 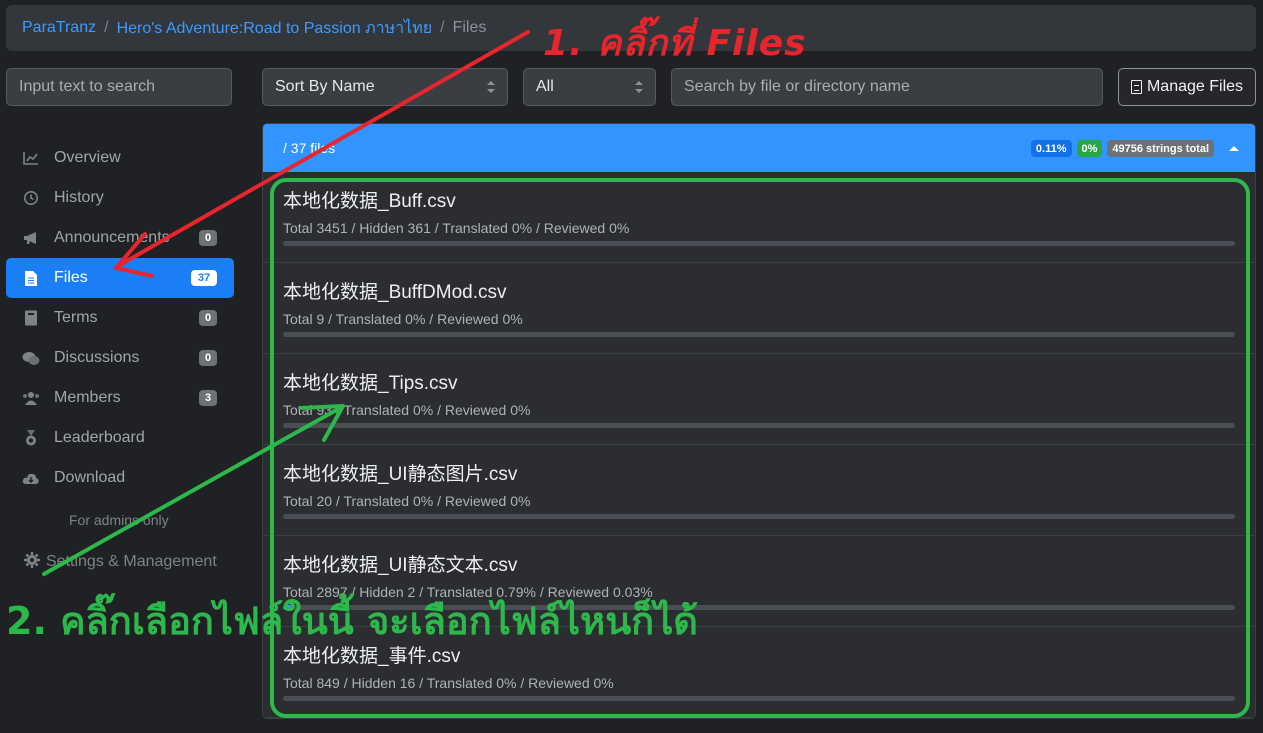 I want to click on translated-percent-badge: 0.11%, so click(x=1051, y=148).